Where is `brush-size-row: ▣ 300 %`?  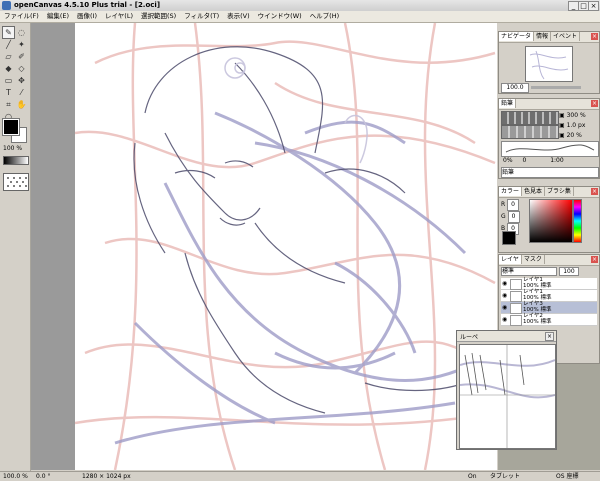 brush-size-row: ▣ 300 % is located at coordinates (579, 116).